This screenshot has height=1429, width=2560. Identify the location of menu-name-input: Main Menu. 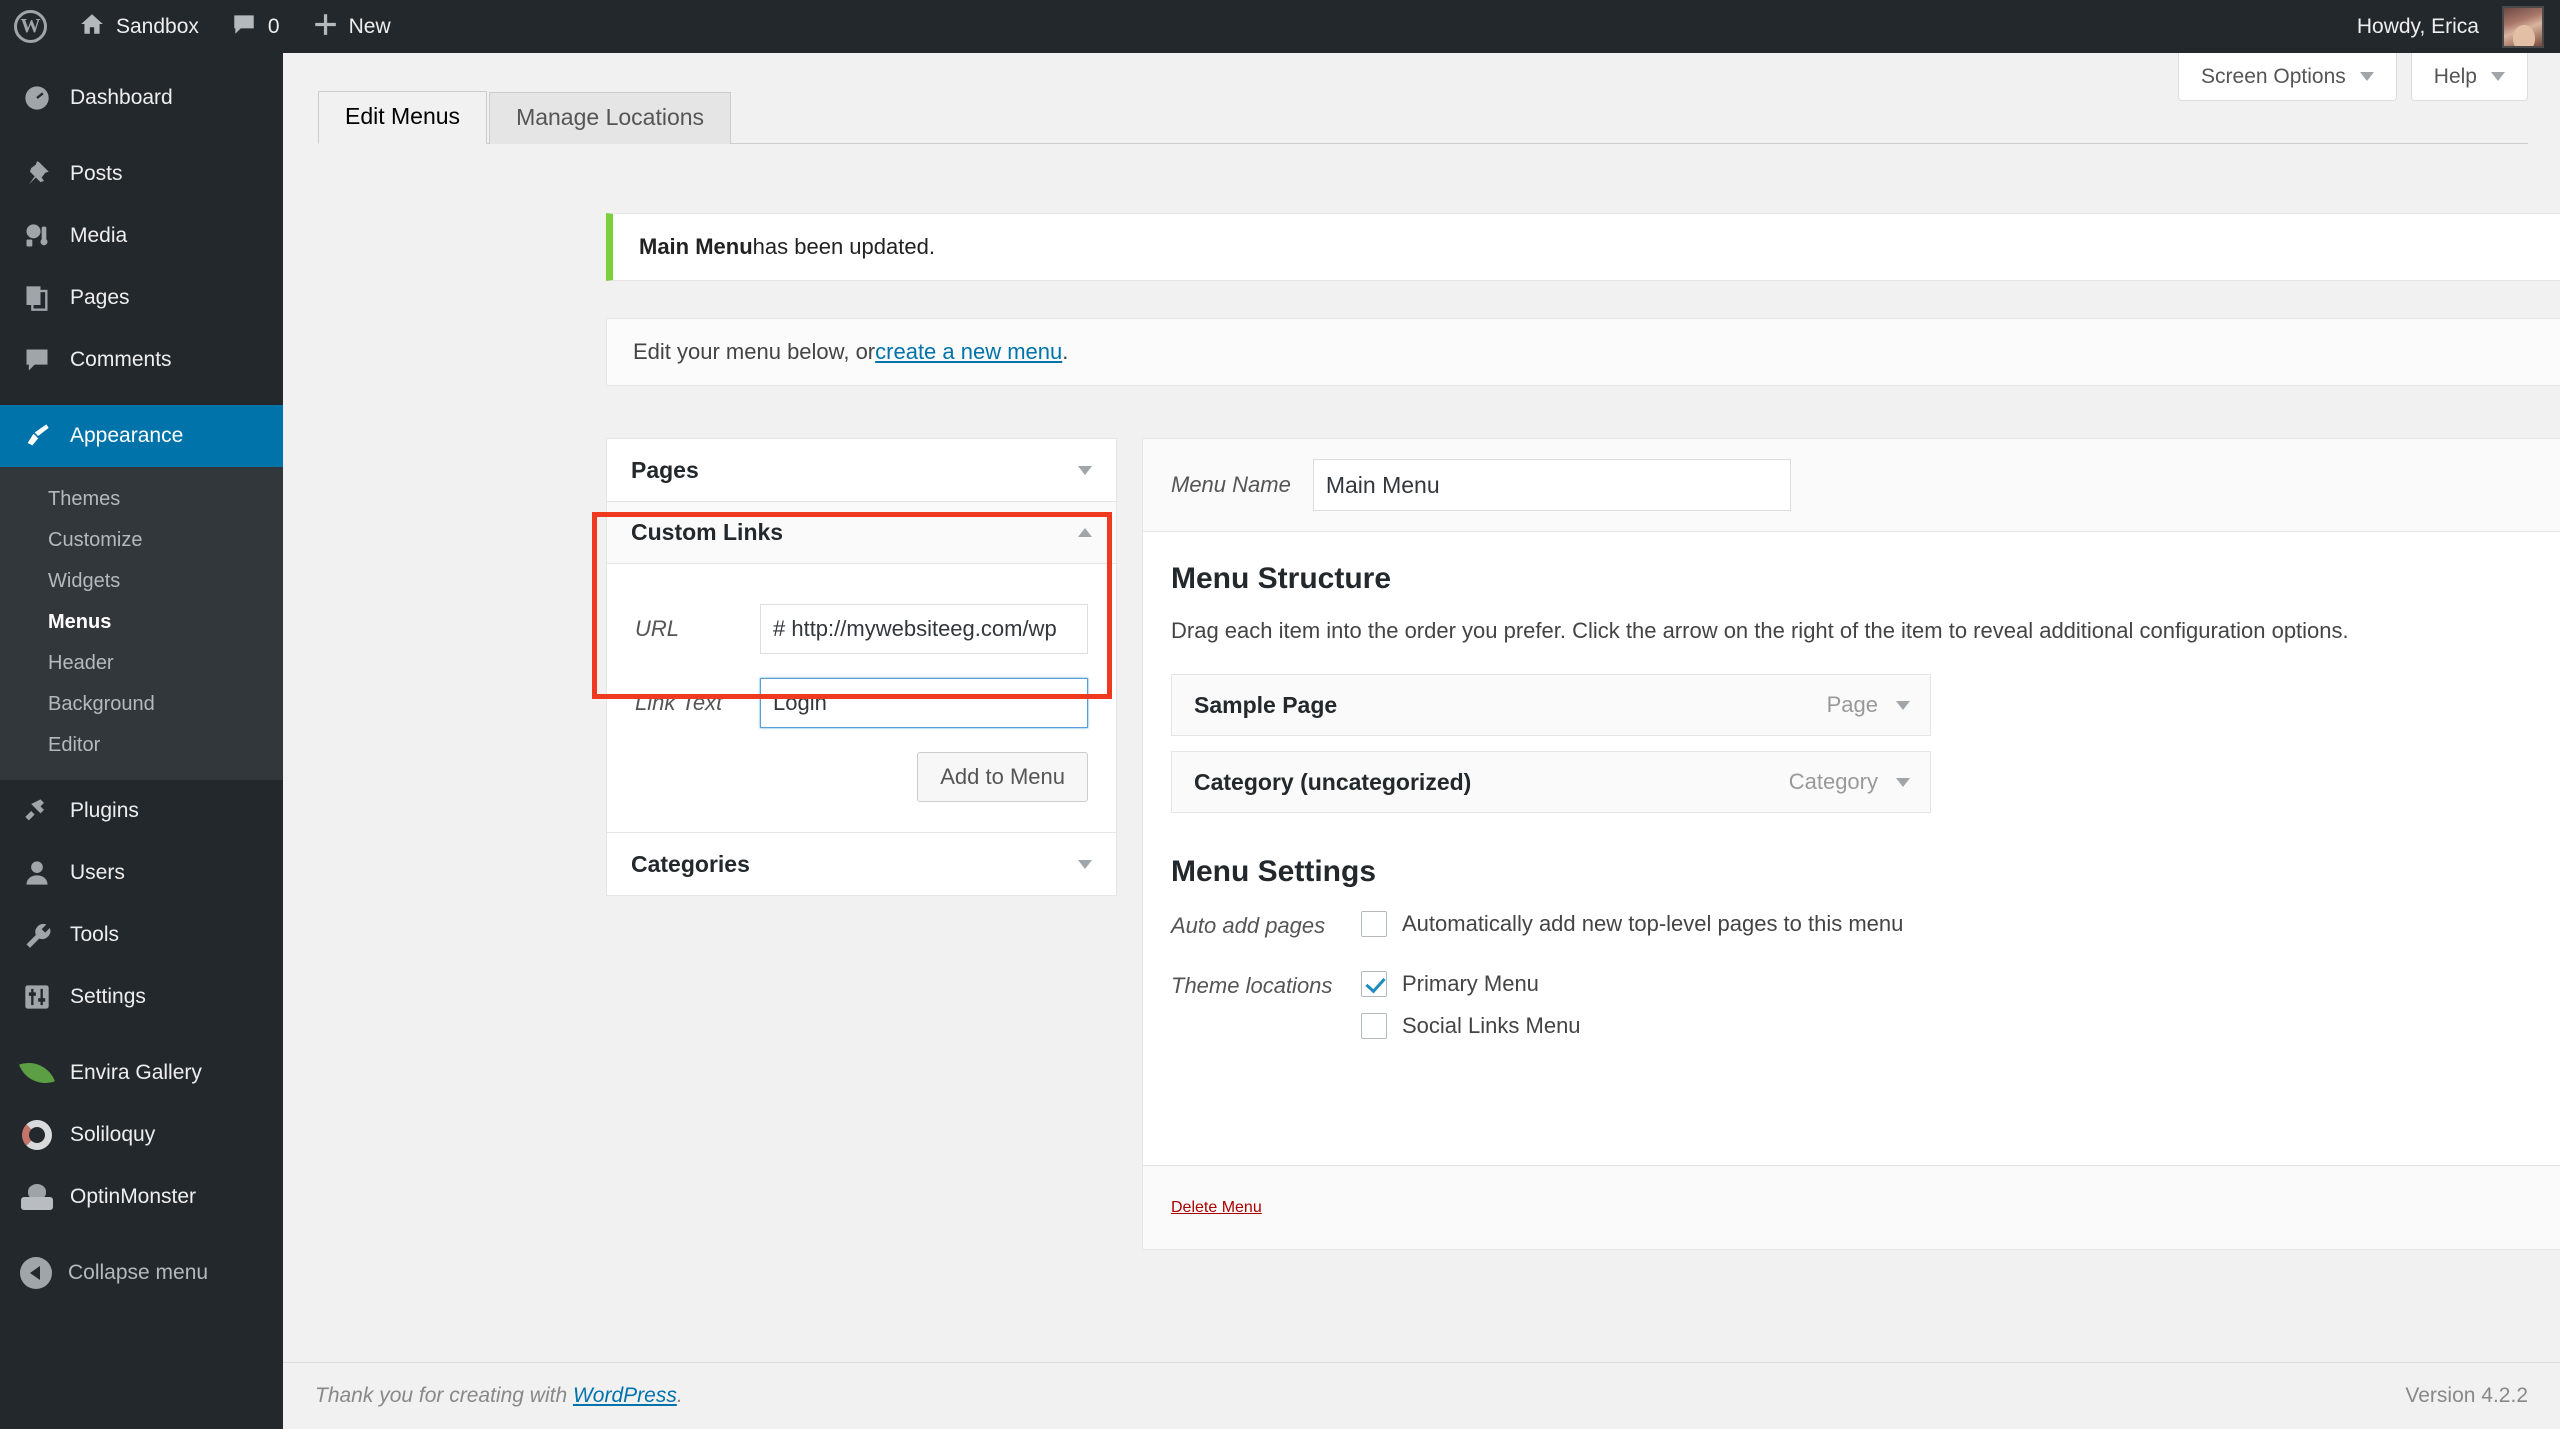
(1551, 485).